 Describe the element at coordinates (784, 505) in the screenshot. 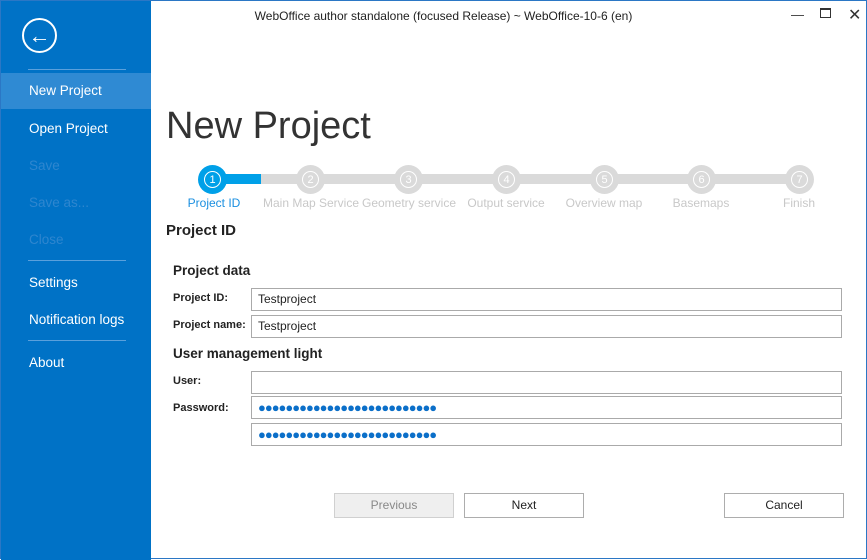

I see `cancel-button: Cancel` at that location.